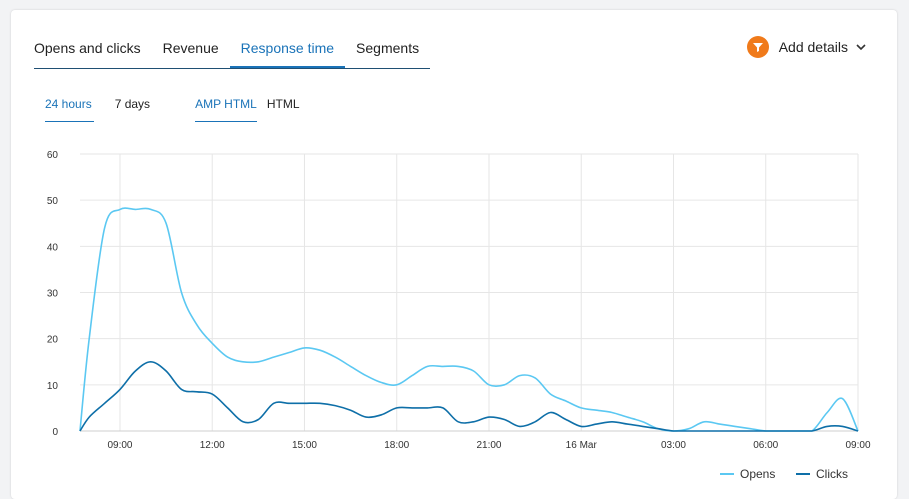 This screenshot has height=499, width=909. What do you see at coordinates (673, 445) in the screenshot?
I see `x-tick-label: 03:00` at bounding box center [673, 445].